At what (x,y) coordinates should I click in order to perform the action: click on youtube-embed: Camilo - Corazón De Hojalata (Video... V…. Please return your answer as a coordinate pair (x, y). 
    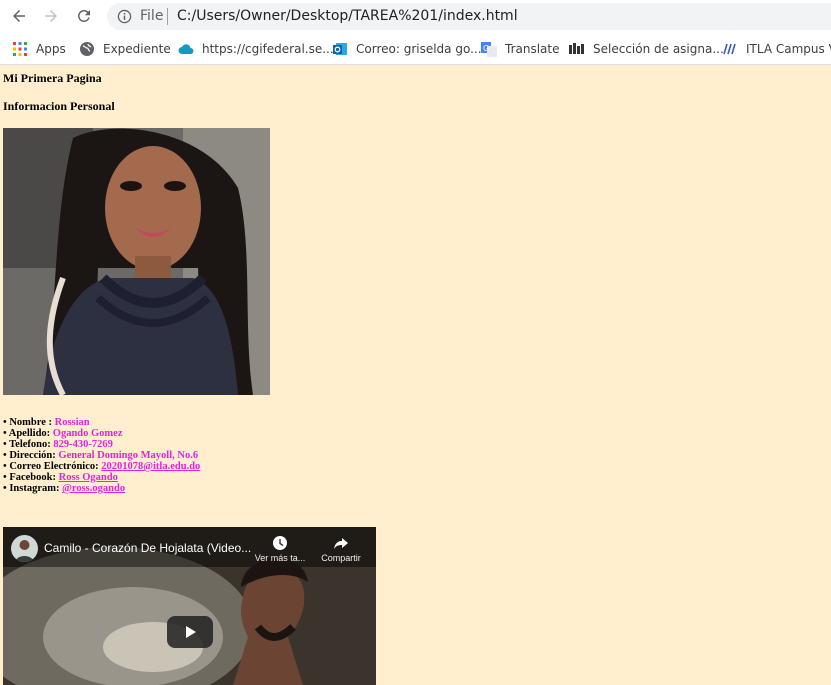
    Looking at the image, I should click on (189, 606).